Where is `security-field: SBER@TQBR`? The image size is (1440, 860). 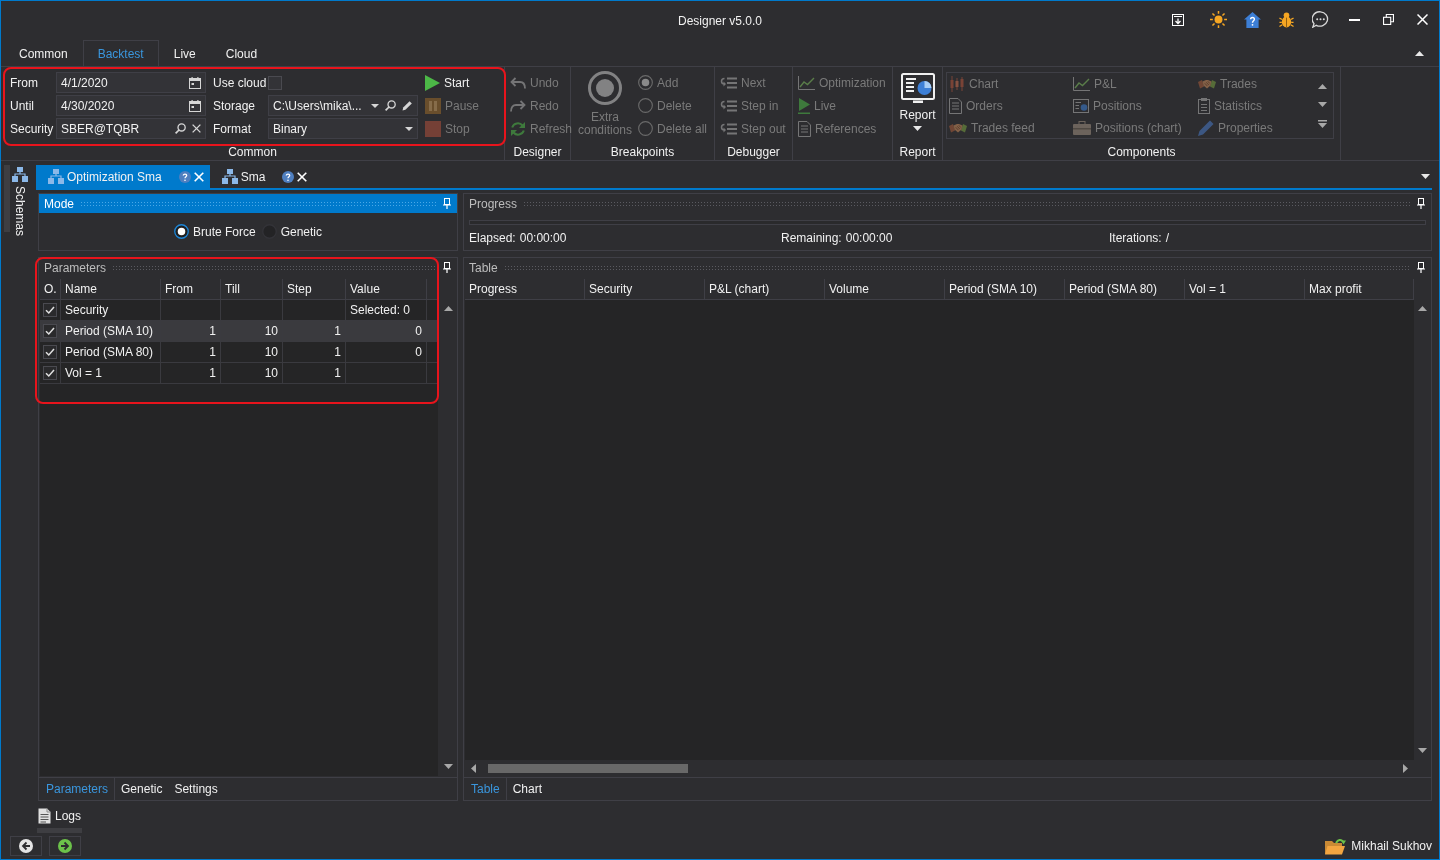 security-field: SBER@TQBR is located at coordinates (131, 128).